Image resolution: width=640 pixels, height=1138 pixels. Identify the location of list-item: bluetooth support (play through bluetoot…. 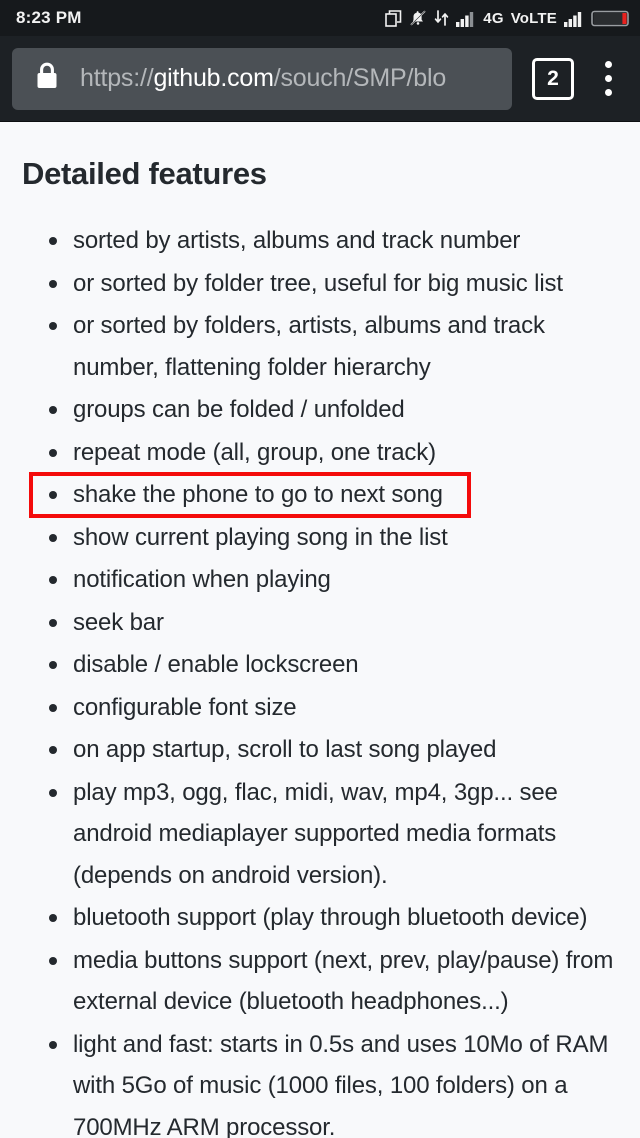
(320, 918).